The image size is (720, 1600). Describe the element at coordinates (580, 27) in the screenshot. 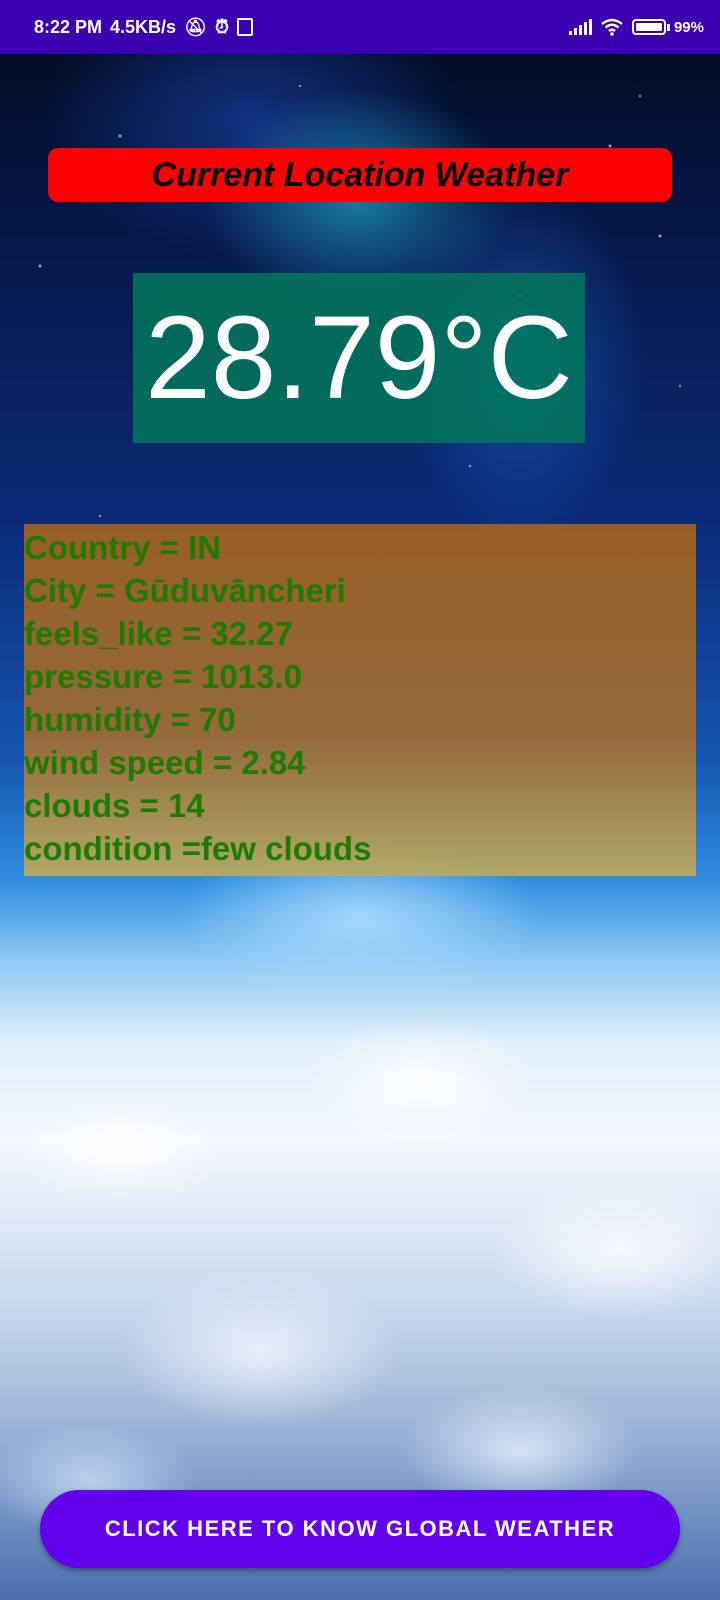

I see `signal-icon` at that location.